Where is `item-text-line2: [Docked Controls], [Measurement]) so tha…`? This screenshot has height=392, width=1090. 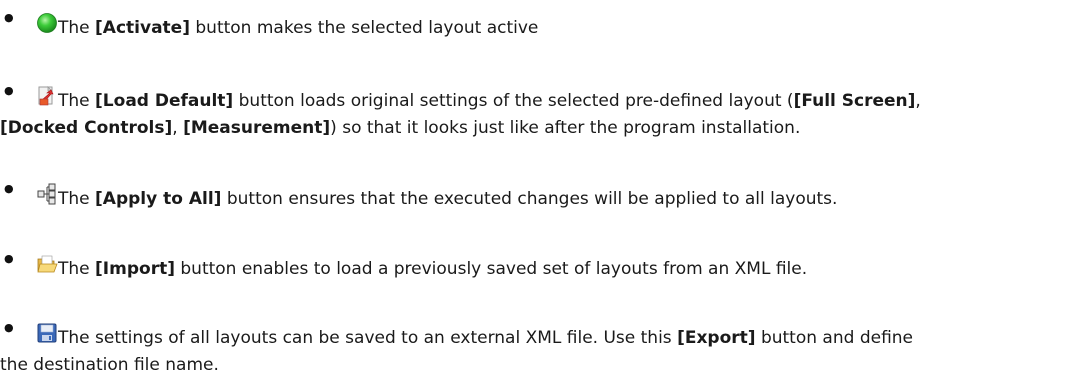
item-text-line2: [Docked Controls], [Measurement]) so tha… is located at coordinates (400, 128).